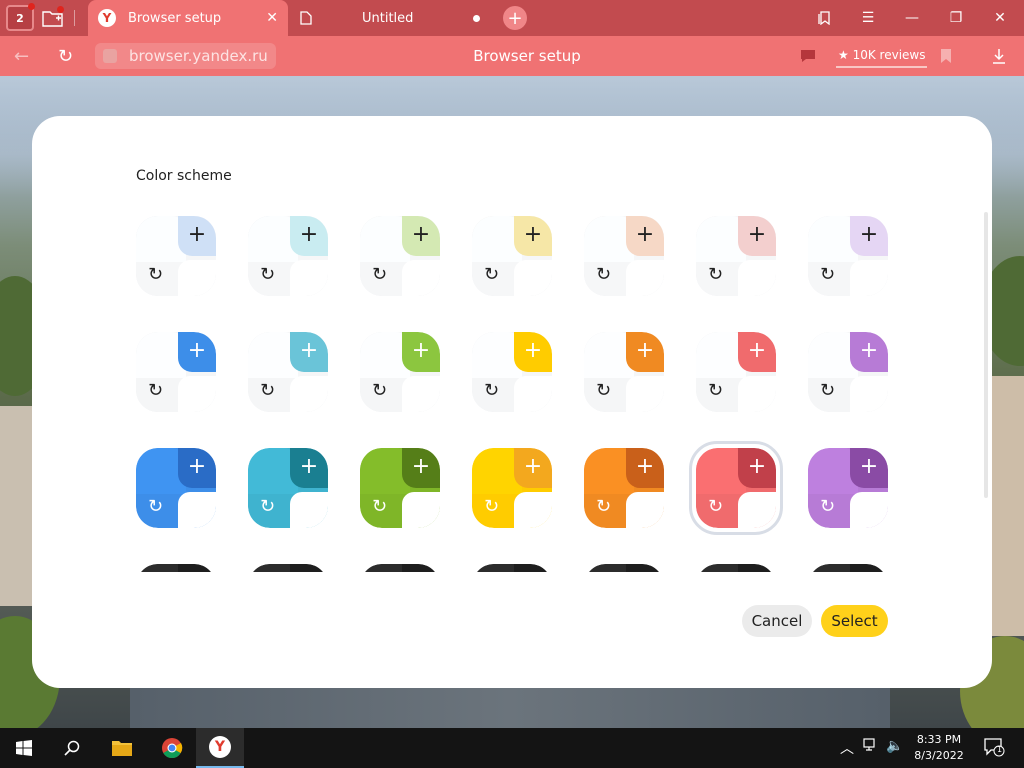 This screenshot has height=768, width=1024. What do you see at coordinates (848, 568) in the screenshot?
I see `color-swatch-purple-dark: +↻` at bounding box center [848, 568].